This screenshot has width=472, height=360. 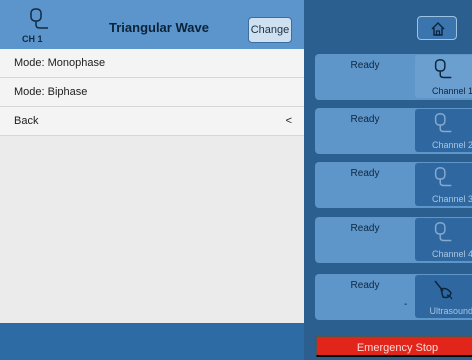 What do you see at coordinates (270, 30) in the screenshot?
I see `change-button: Change` at bounding box center [270, 30].